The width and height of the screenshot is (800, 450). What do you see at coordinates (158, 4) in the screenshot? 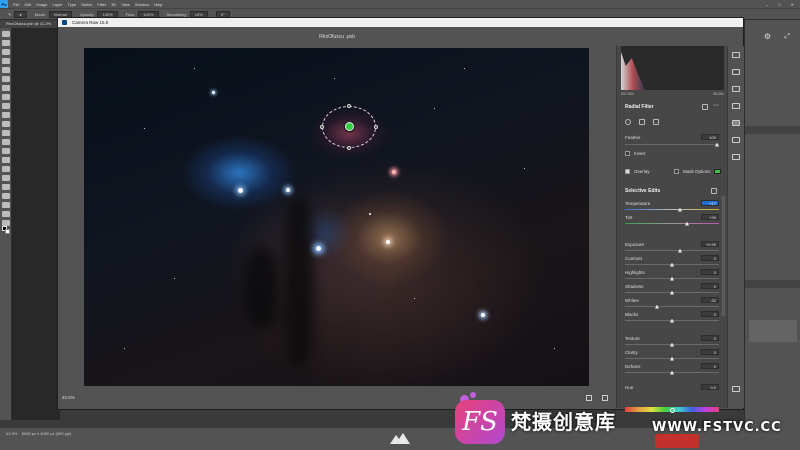
I see `menu-help: Help` at bounding box center [158, 4].